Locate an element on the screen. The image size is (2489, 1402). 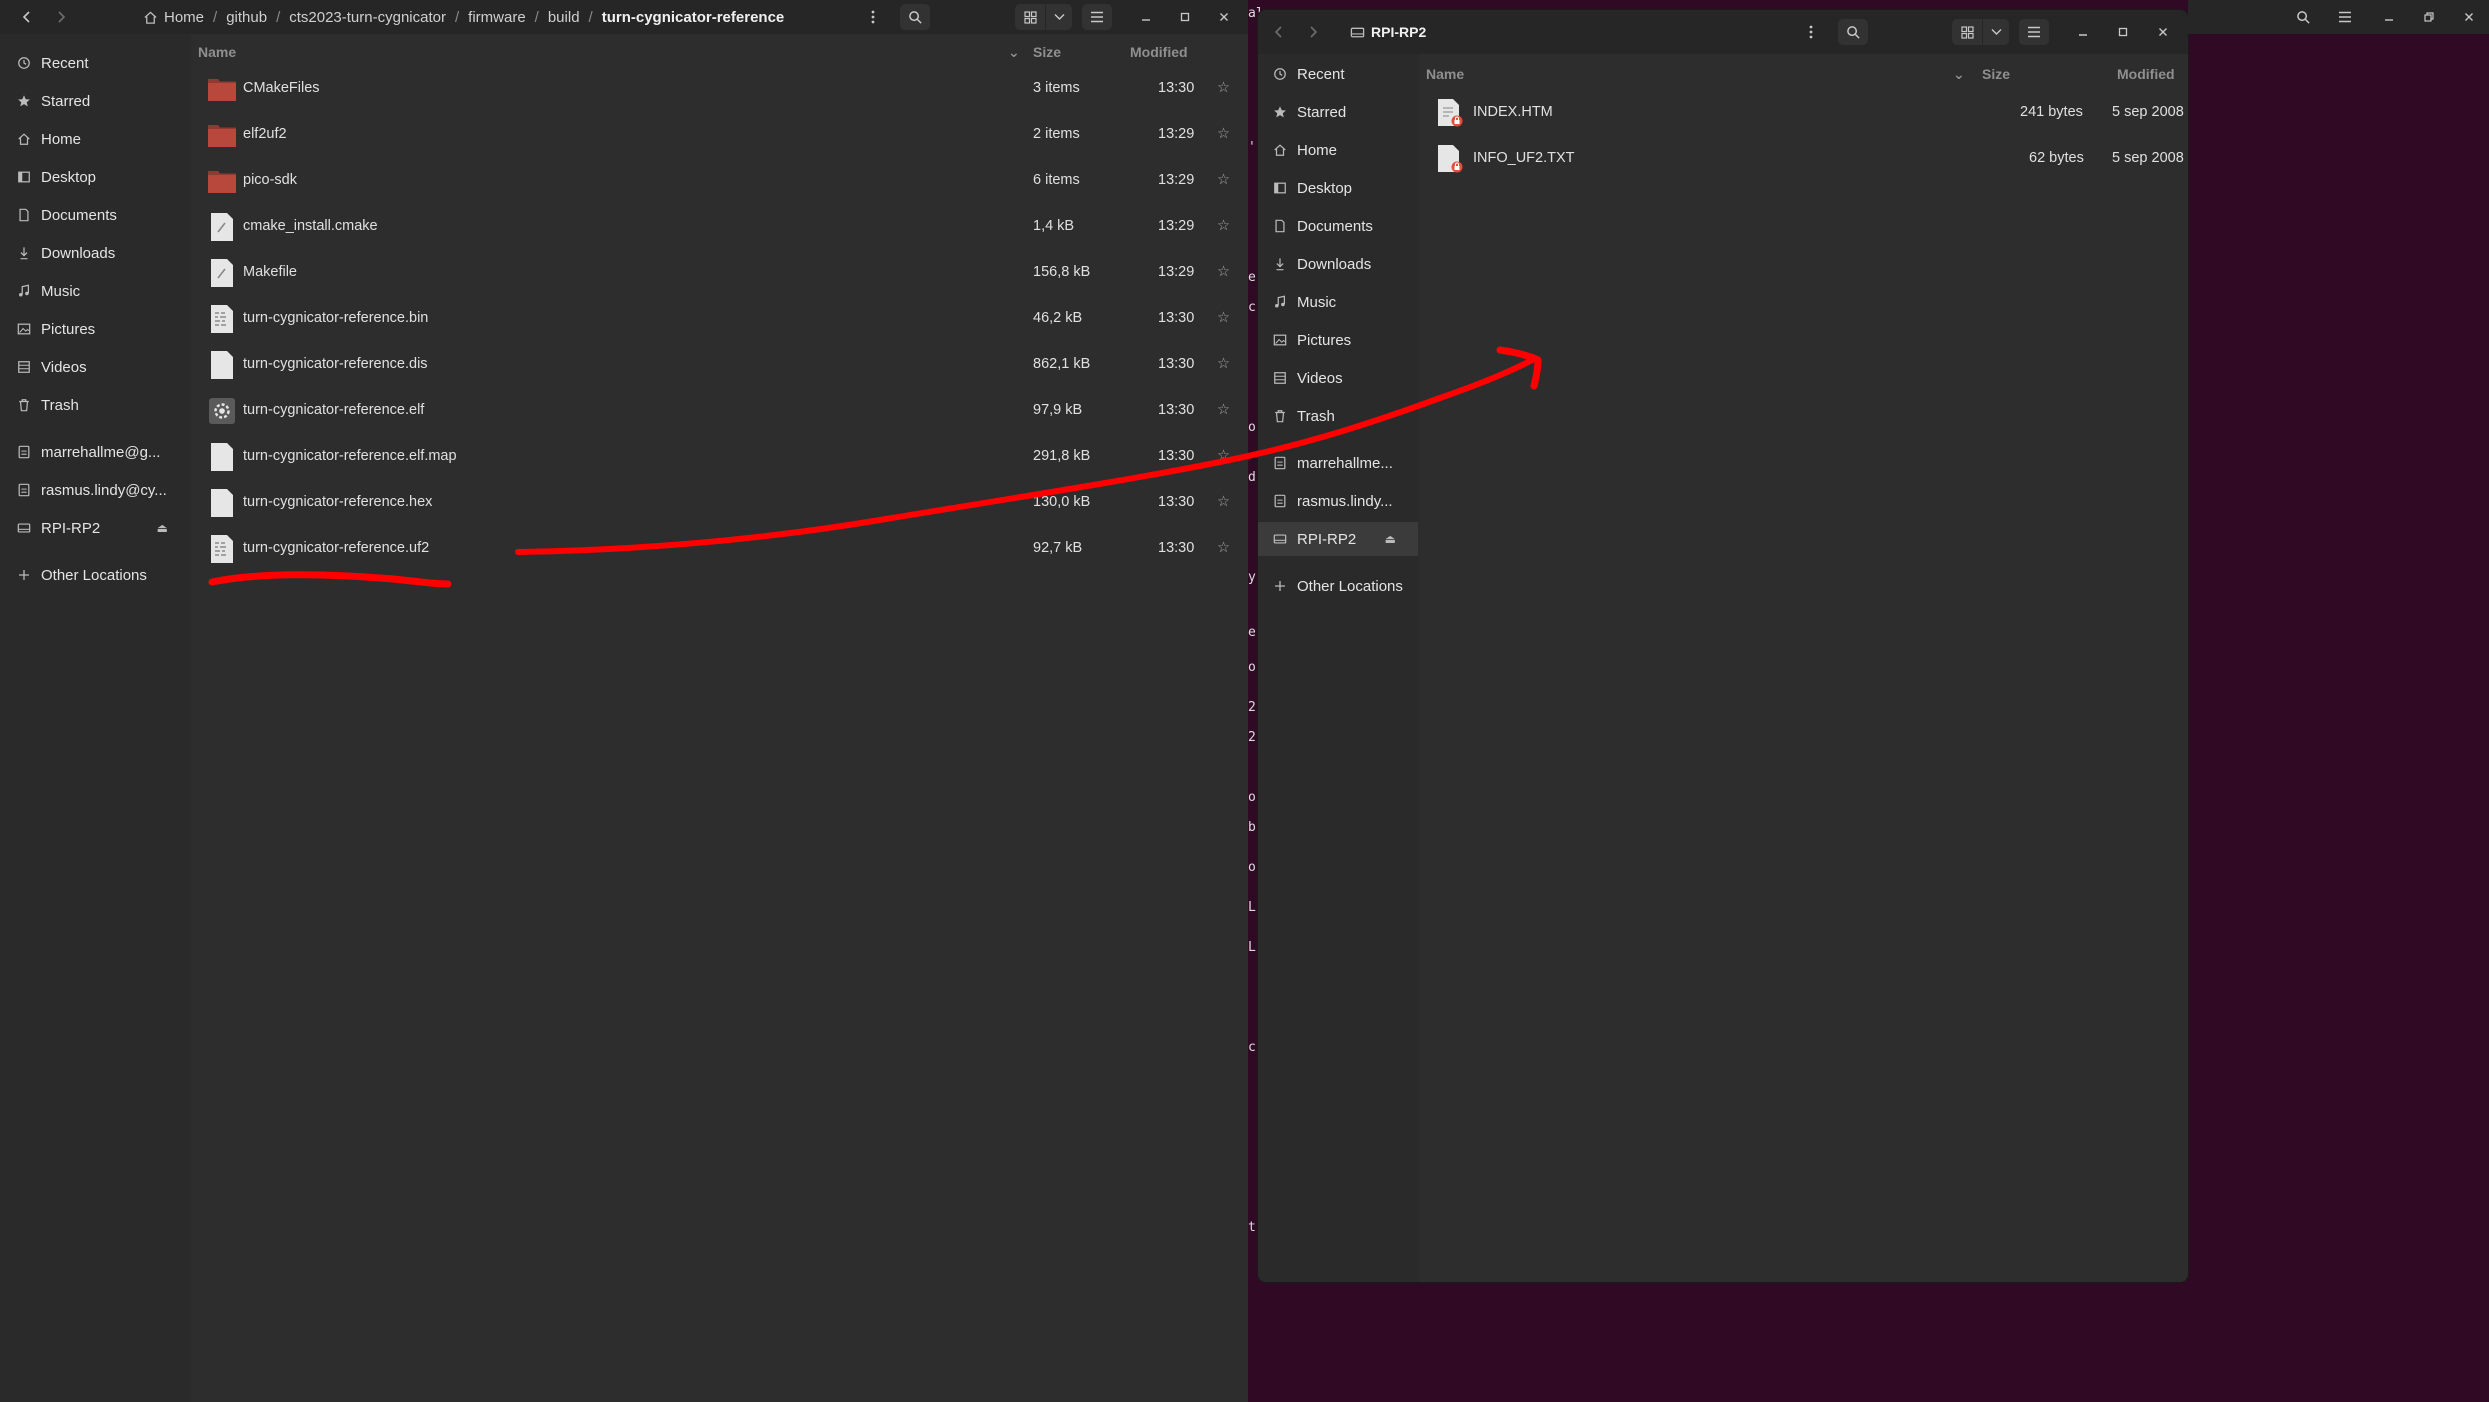
restore-button is located at coordinates (2429, 17).